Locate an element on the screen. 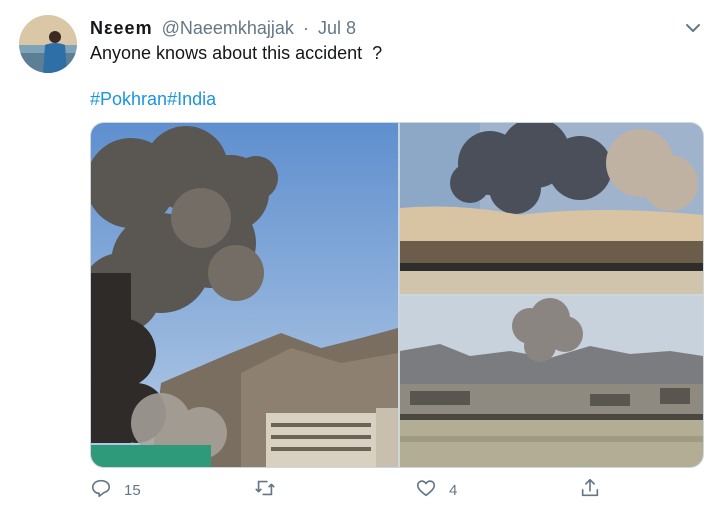  hashtags: #Pokhran#India is located at coordinates (153, 99).